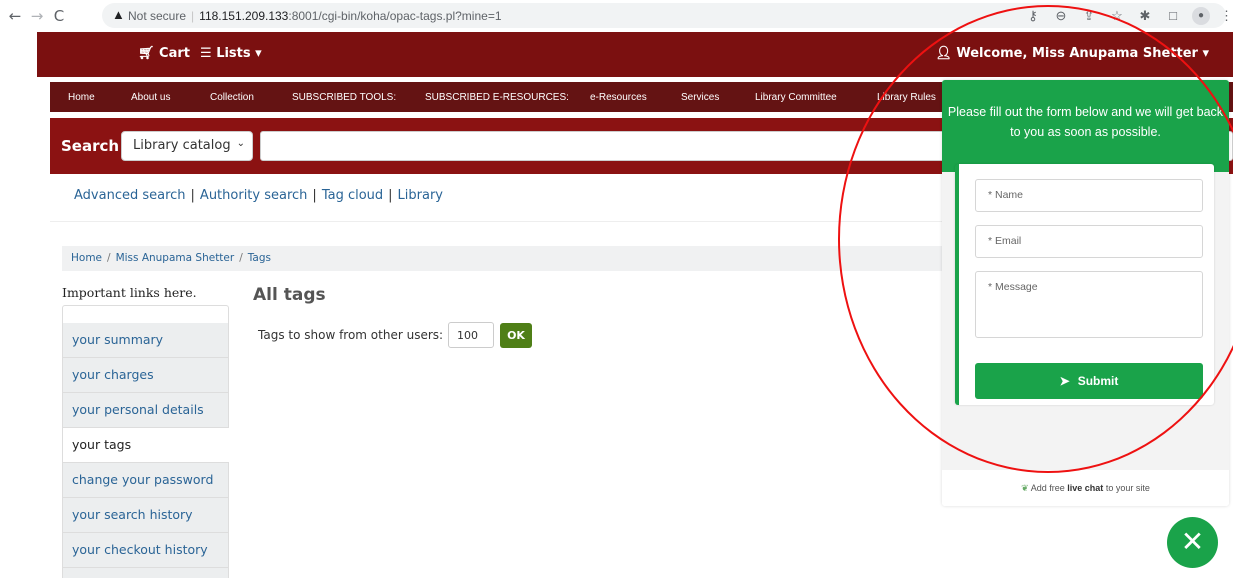 This screenshot has height=578, width=1233. I want to click on nav-library-rules: Library Rules, so click(906, 97).